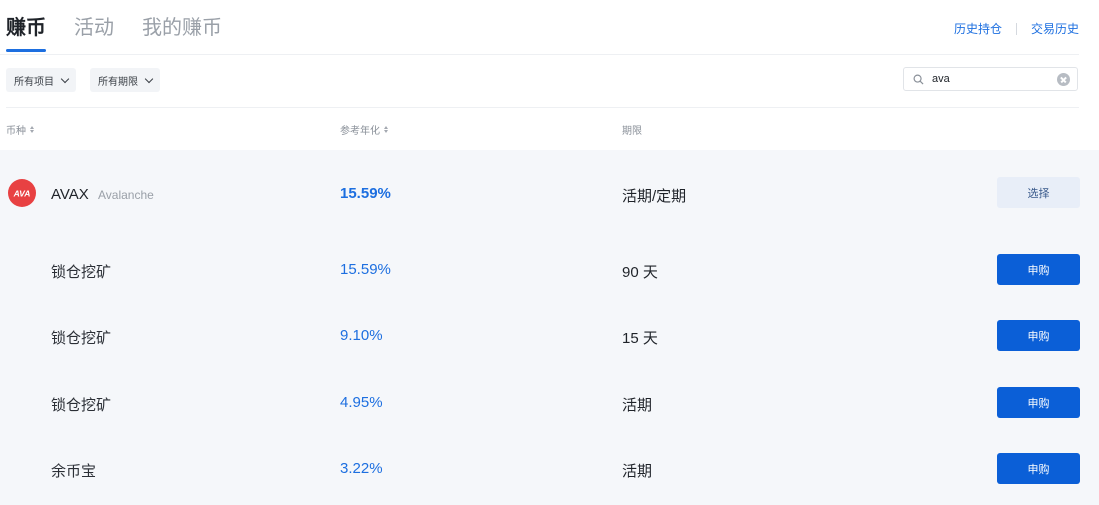  I want to click on search-box, so click(990, 79).